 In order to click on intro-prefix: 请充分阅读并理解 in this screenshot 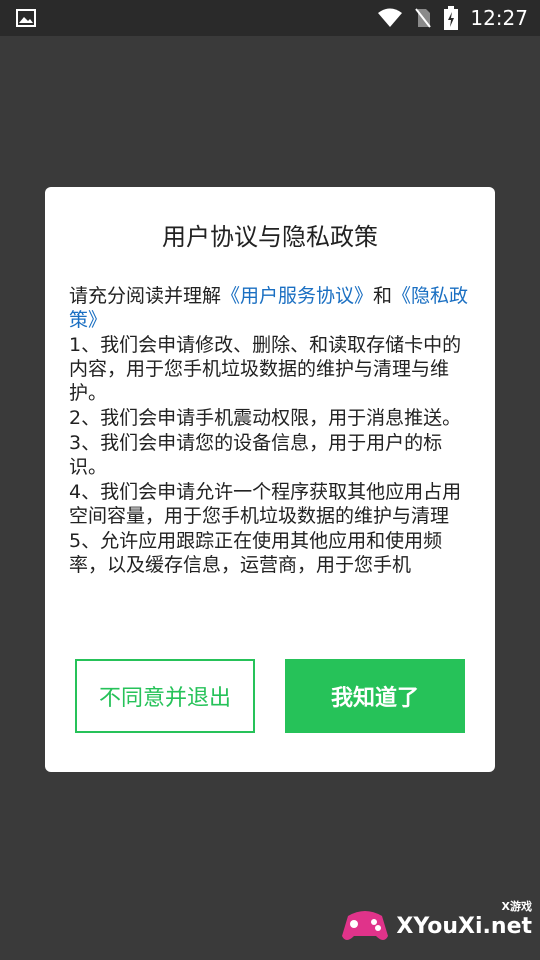, I will do `click(145, 296)`.